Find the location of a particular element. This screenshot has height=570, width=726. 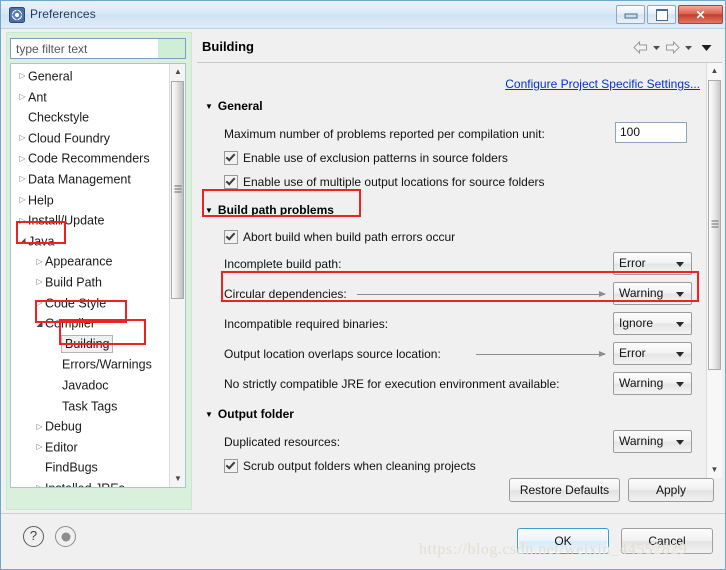

tree-scroll-up-icon: ▲ is located at coordinates (177, 72).